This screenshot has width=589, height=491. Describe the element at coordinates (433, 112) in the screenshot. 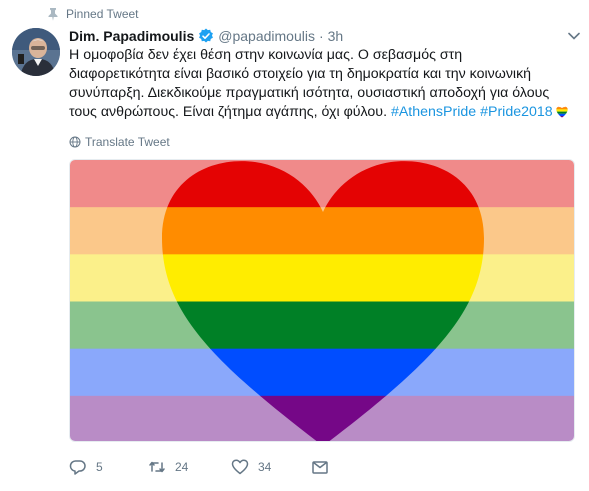

I see `hashtag-athenspride: #AthensPride` at that location.